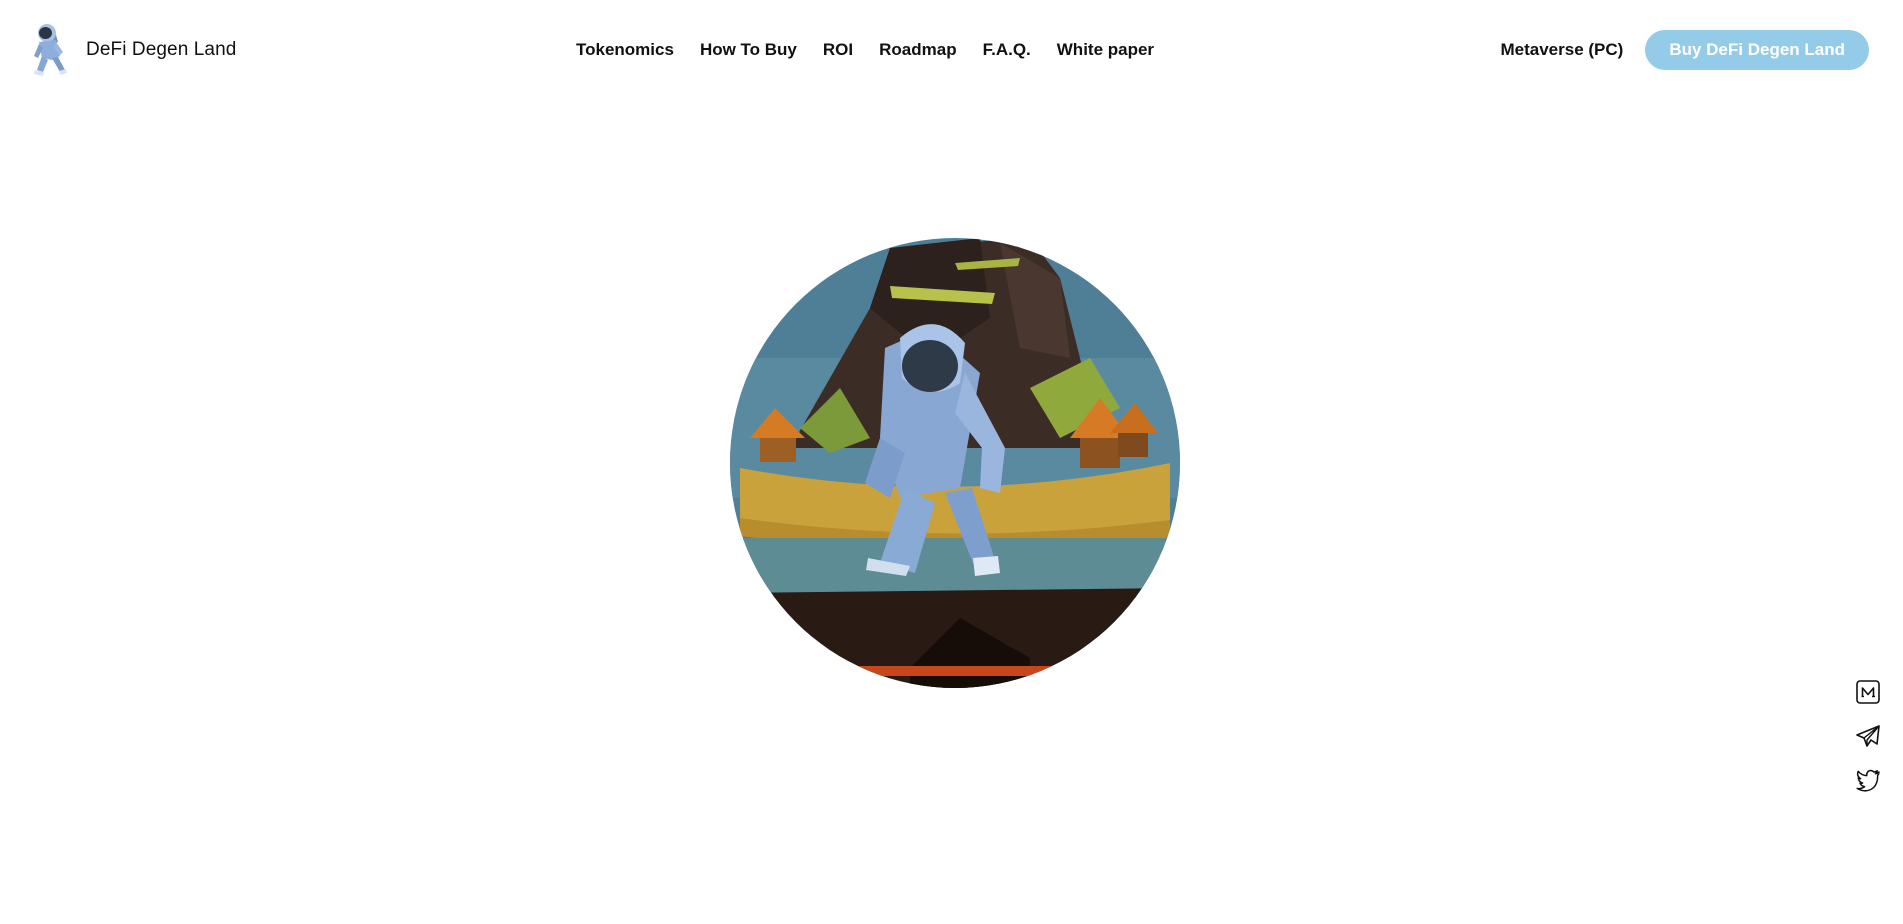 The image size is (1903, 924). I want to click on nav-item-roadmap: Roadmap, so click(917, 50).